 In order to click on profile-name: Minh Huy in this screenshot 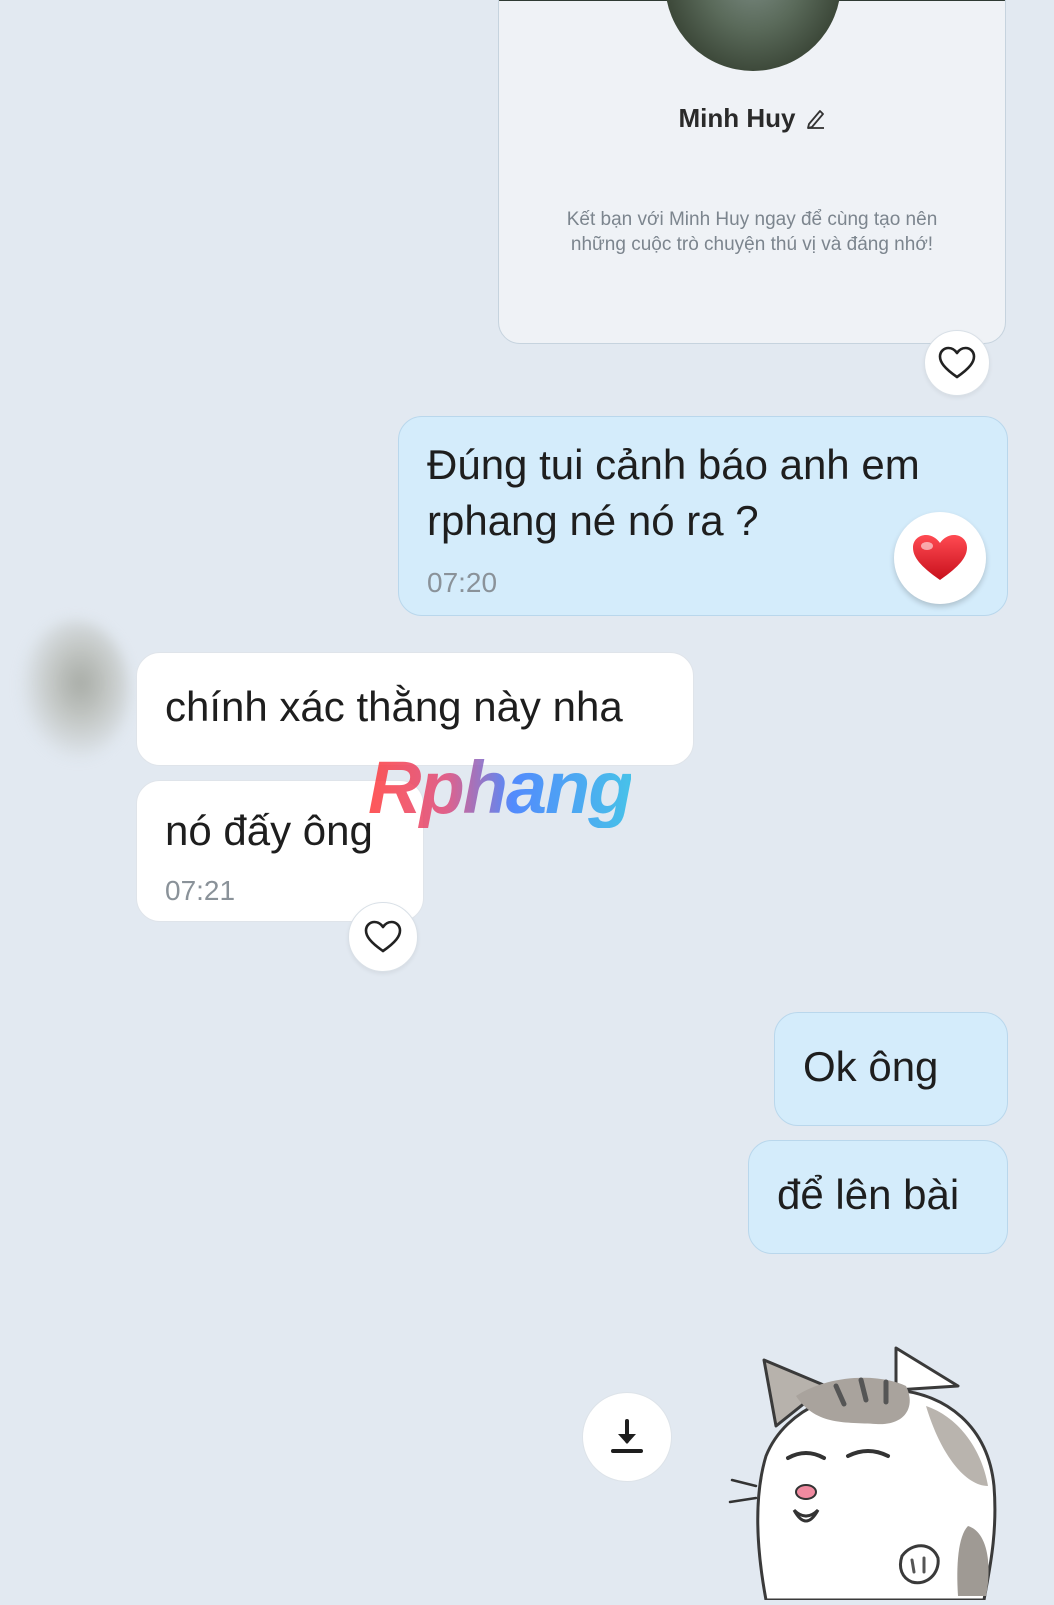, I will do `click(752, 119)`.